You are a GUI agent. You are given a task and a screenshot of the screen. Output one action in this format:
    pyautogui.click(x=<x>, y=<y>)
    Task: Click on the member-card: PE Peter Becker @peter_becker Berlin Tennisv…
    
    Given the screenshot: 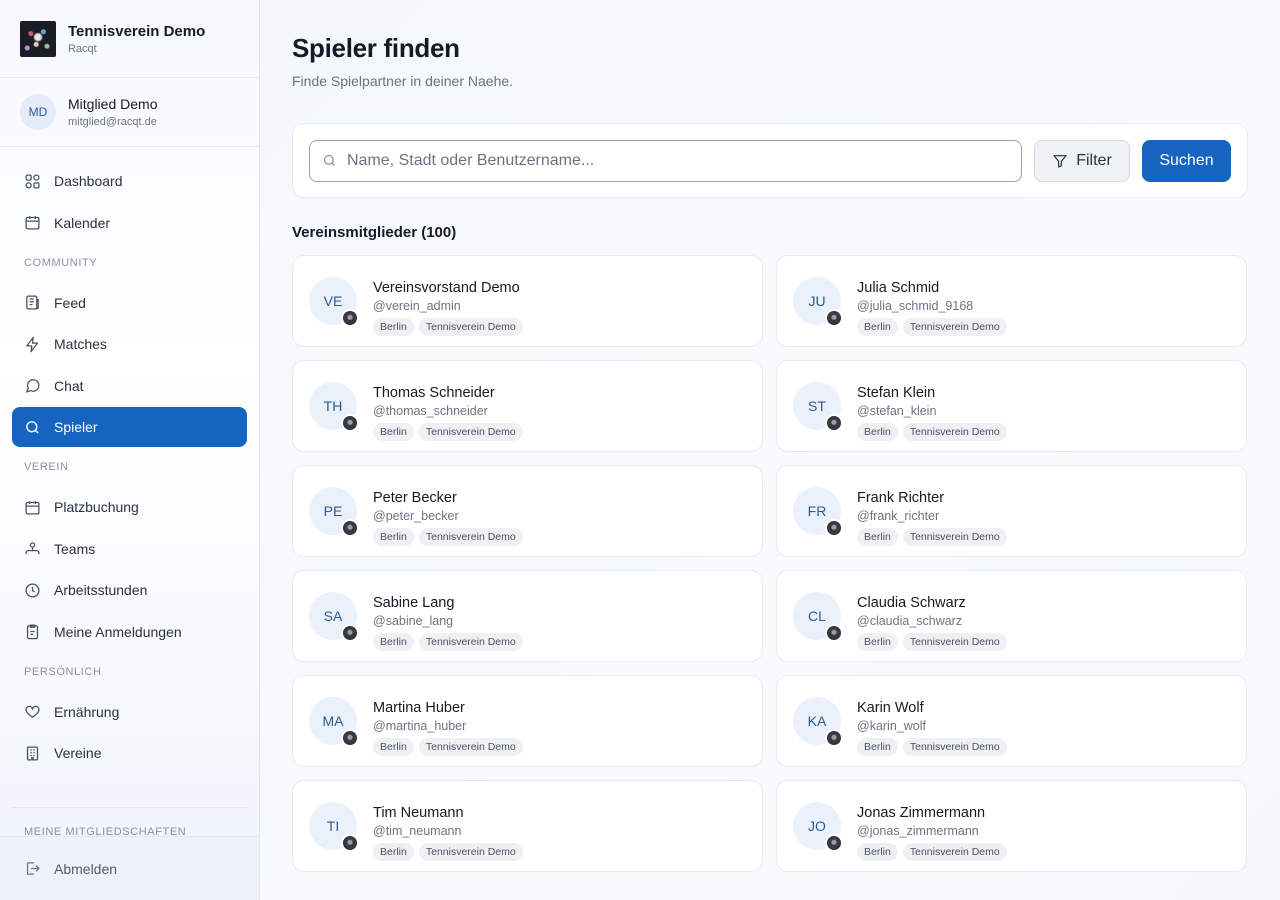 What is the action you would take?
    pyautogui.click(x=527, y=511)
    